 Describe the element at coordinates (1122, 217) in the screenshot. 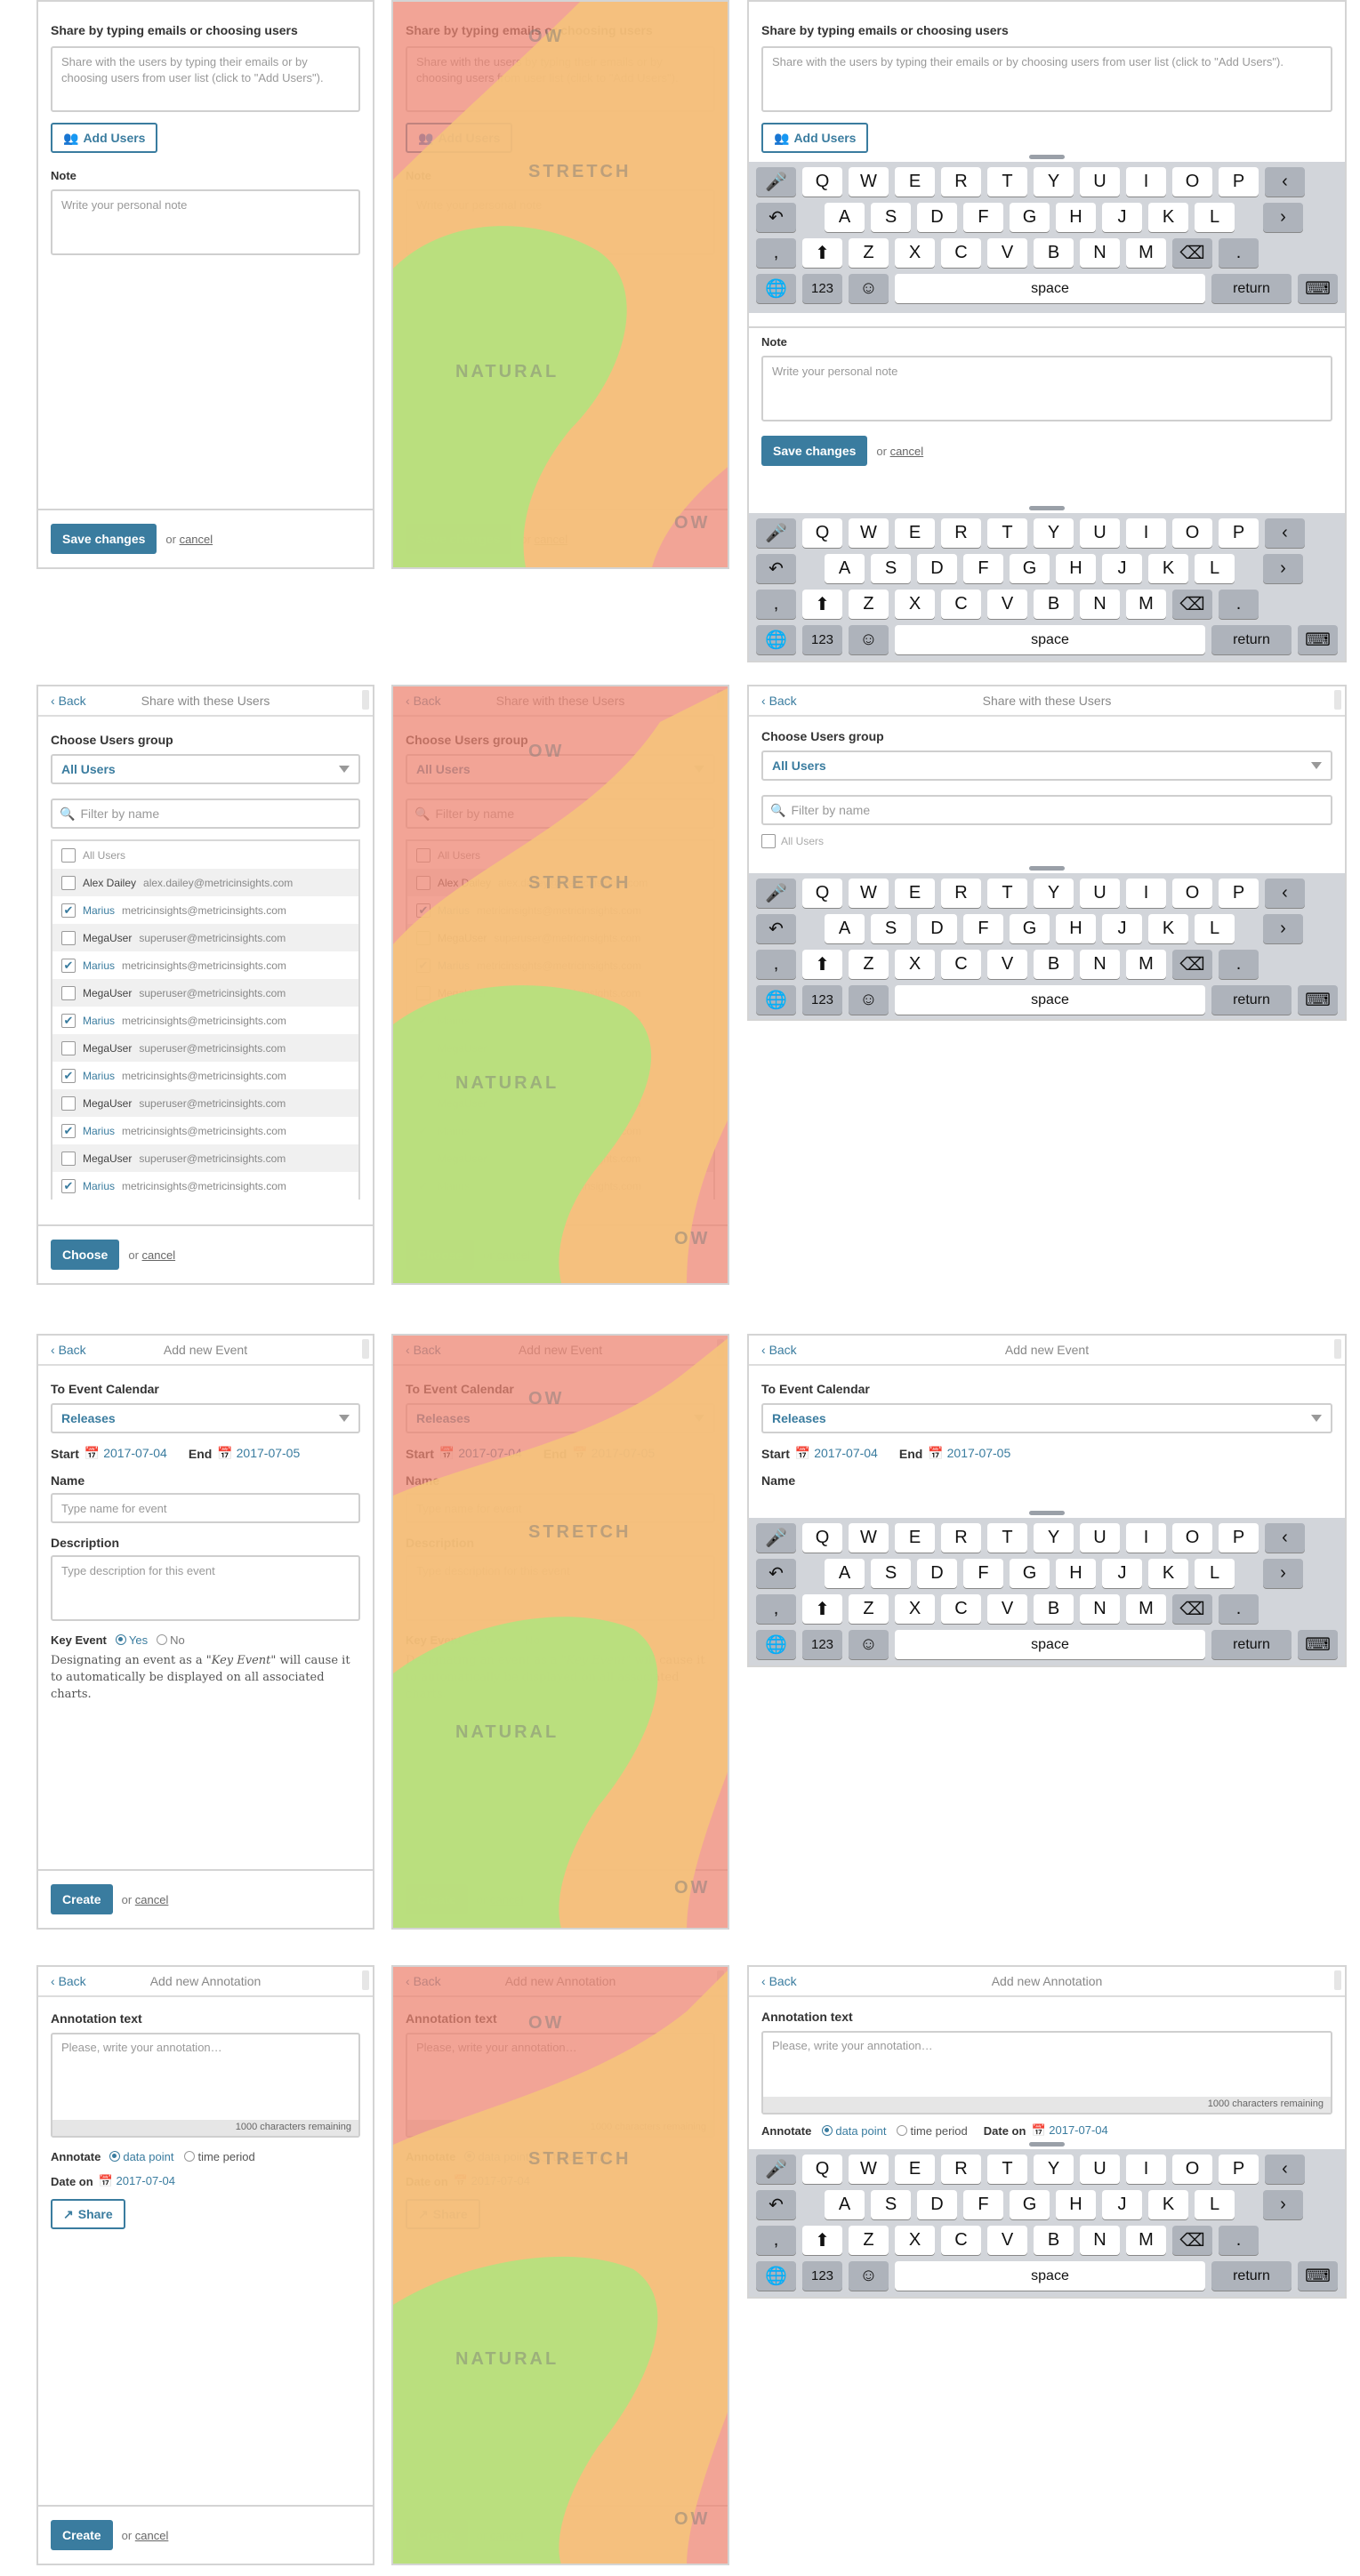

I see `key-j: J` at that location.